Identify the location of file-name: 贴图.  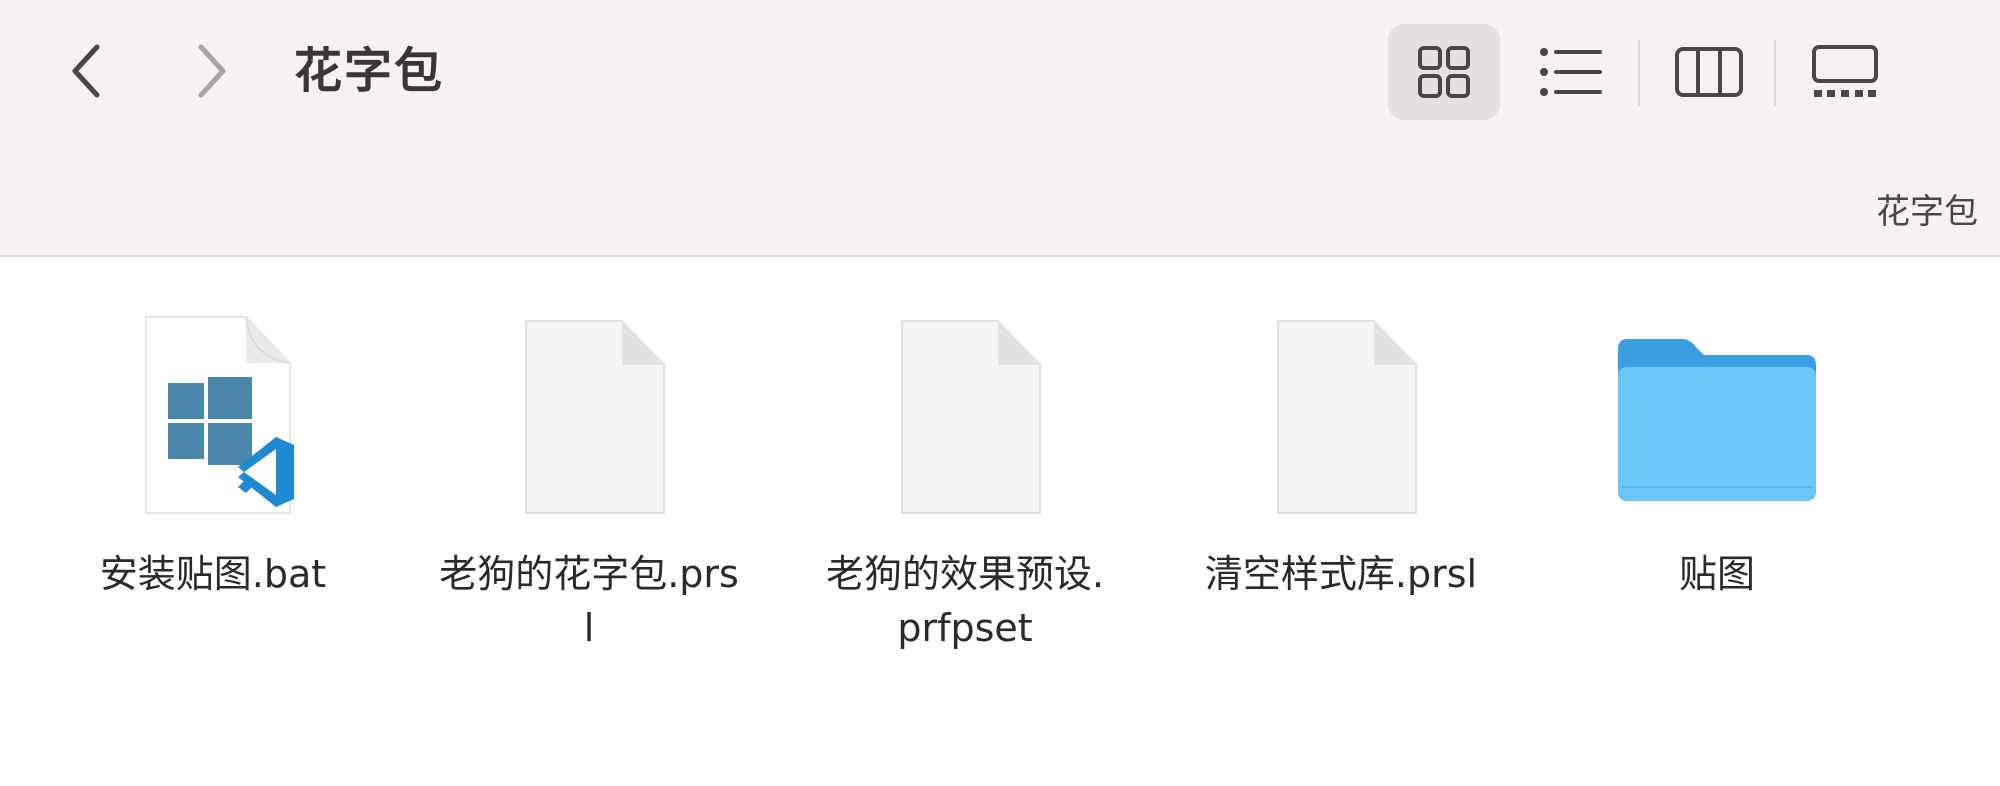
(1716, 574).